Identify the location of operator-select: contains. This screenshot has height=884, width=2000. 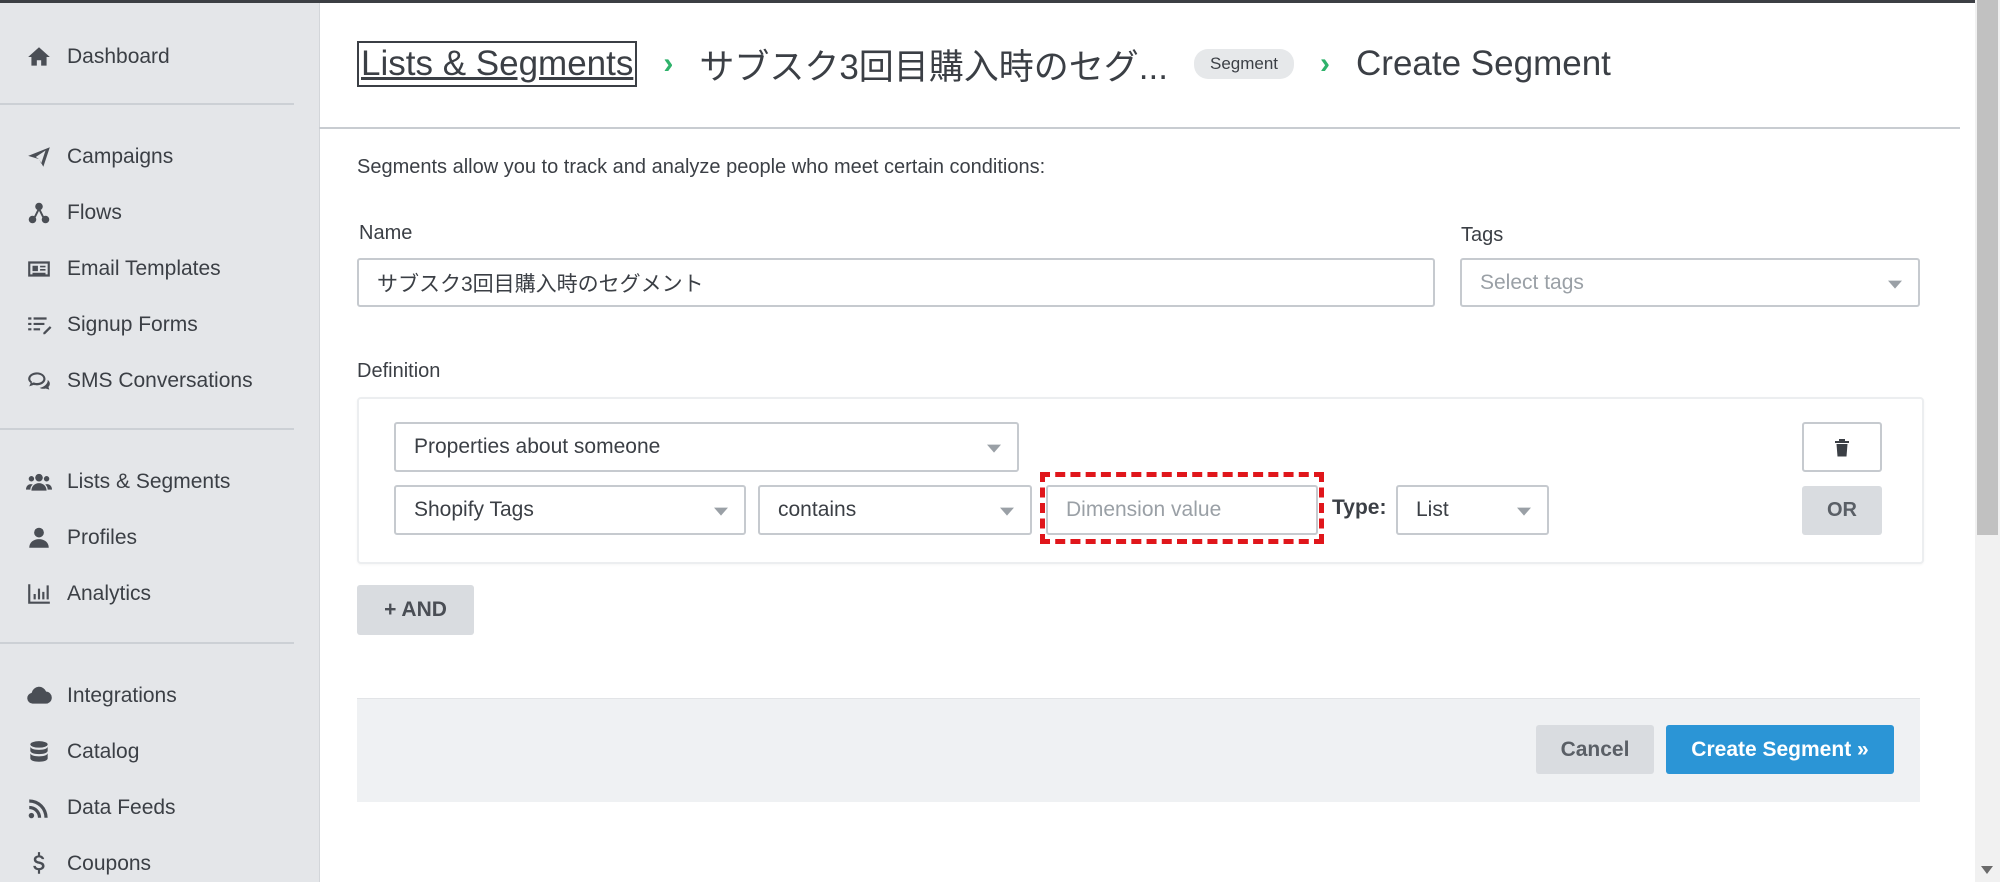
(895, 510).